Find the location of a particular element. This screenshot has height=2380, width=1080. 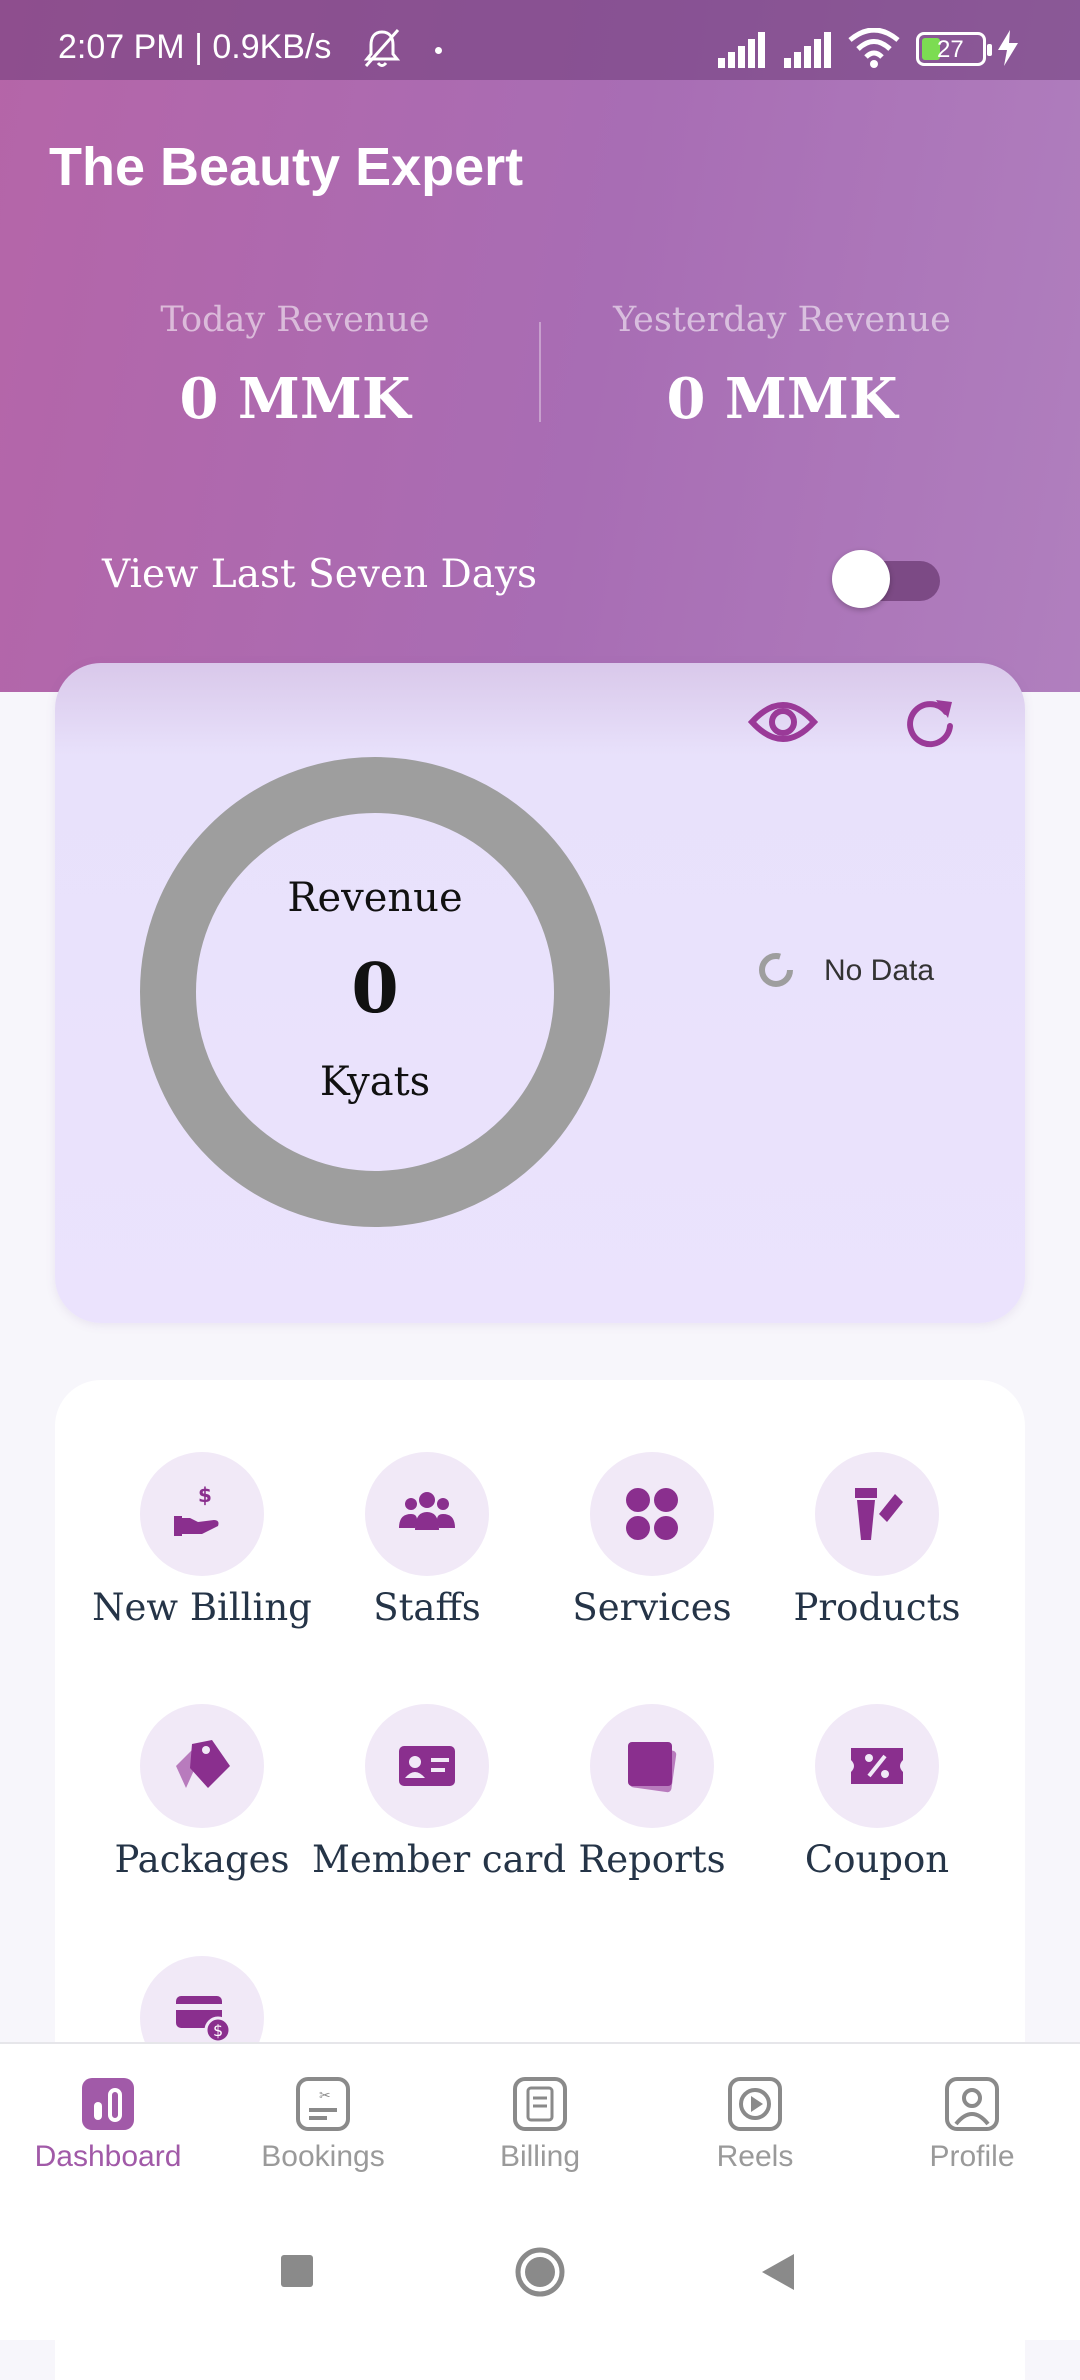

tab-profile: Profile is located at coordinates (972, 2125).